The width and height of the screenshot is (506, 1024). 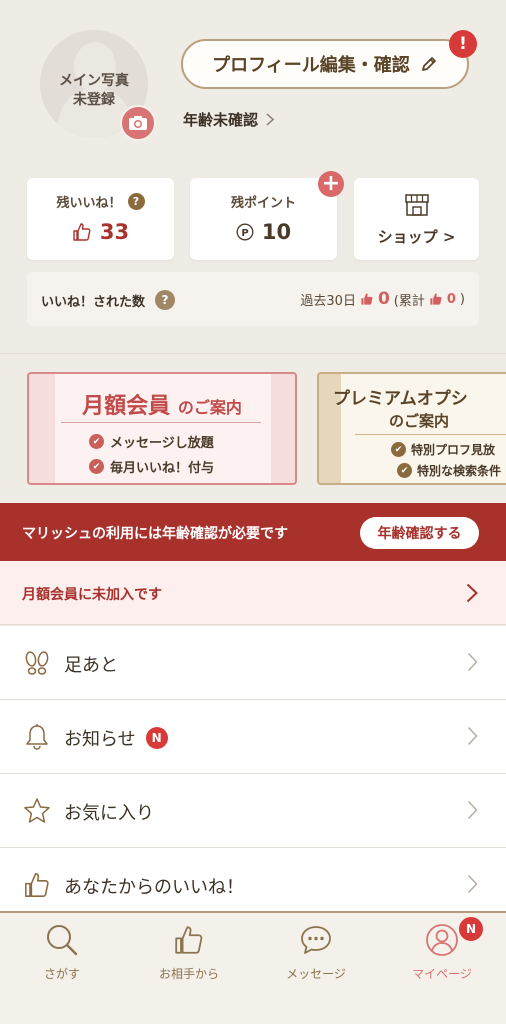 I want to click on menu-your-likes-label: あなたからのいいね！, so click(x=154, y=886).